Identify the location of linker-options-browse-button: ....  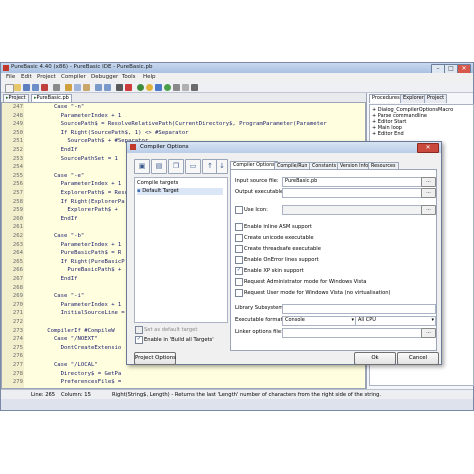
(428, 333).